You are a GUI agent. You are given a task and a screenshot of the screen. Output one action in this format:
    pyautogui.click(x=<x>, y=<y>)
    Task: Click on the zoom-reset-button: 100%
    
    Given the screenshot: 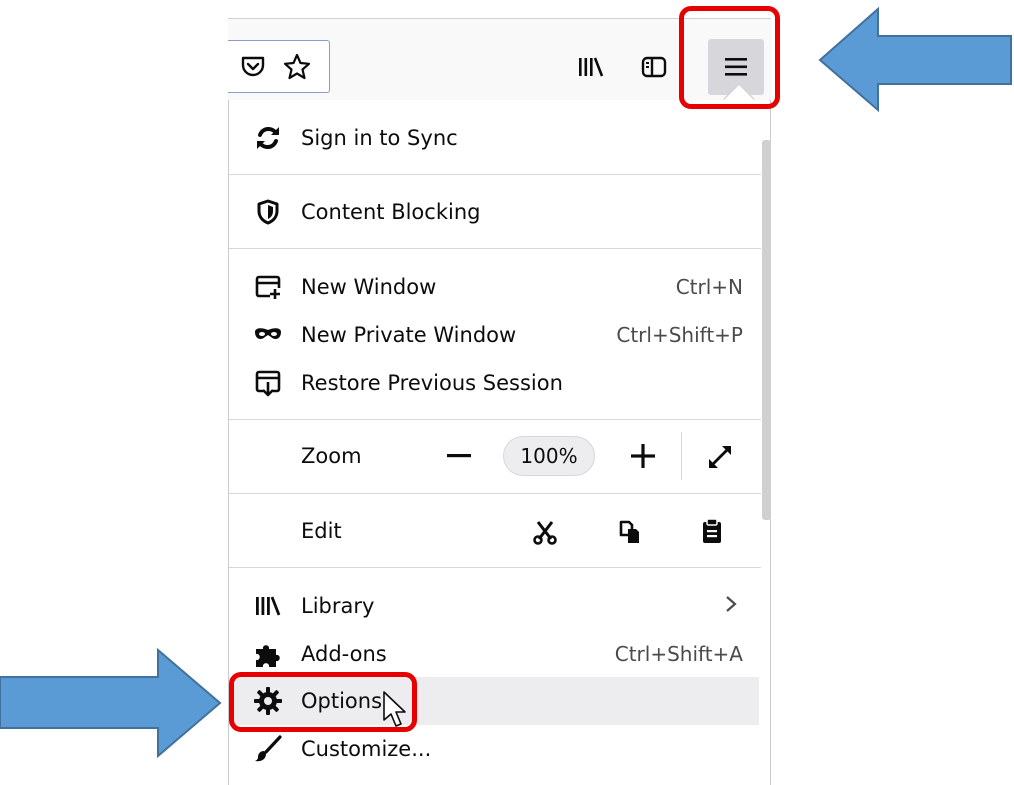 What is the action you would take?
    pyautogui.click(x=549, y=456)
    